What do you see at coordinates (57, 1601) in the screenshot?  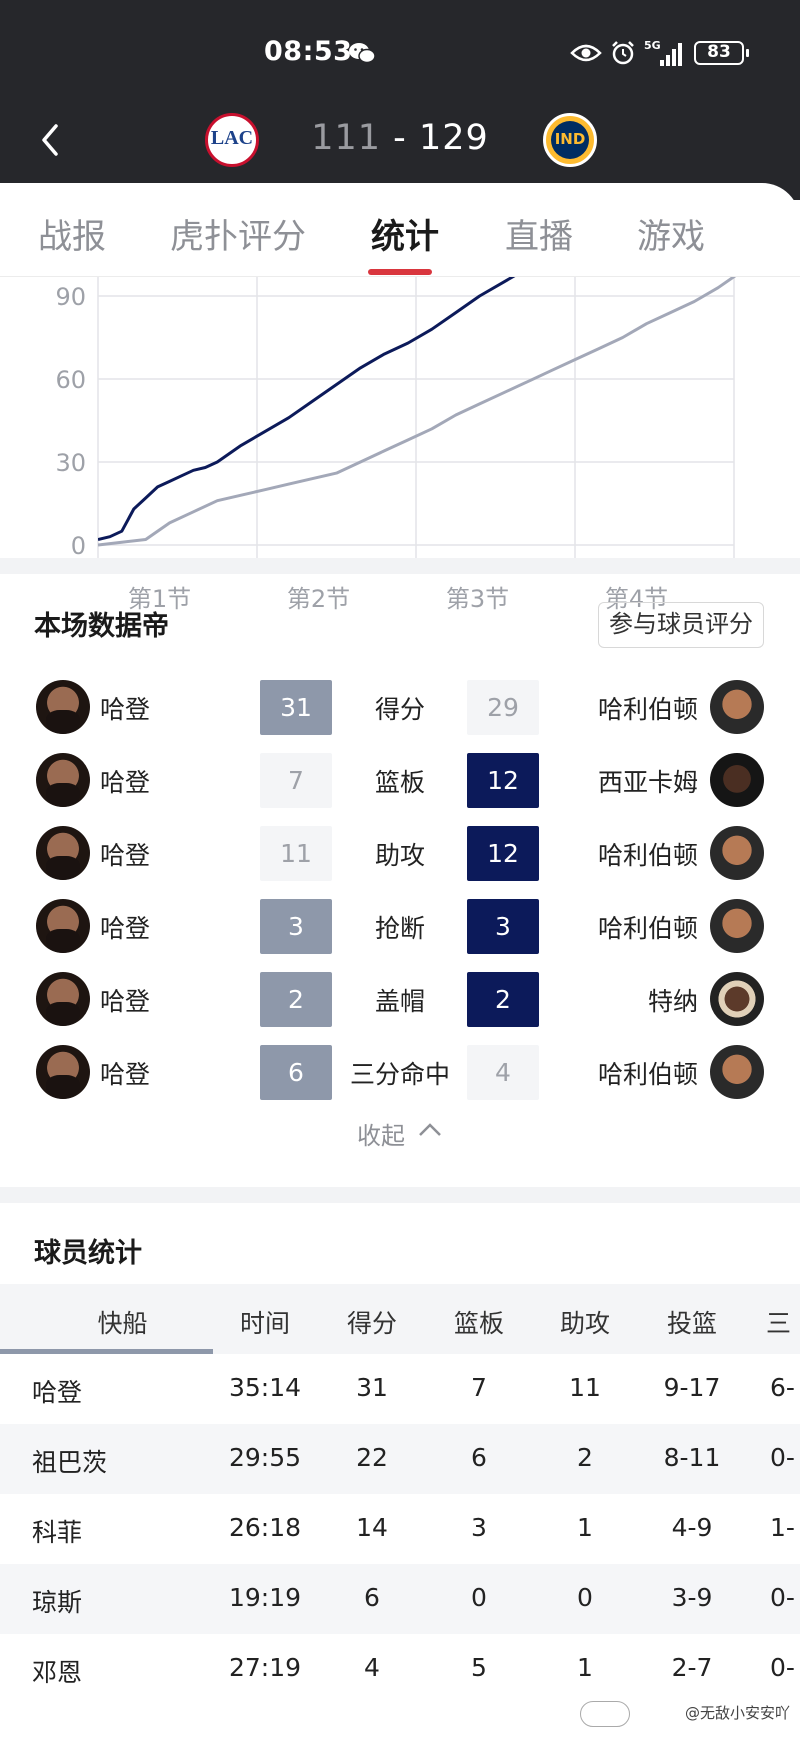 I see `player-name: 琼斯` at bounding box center [57, 1601].